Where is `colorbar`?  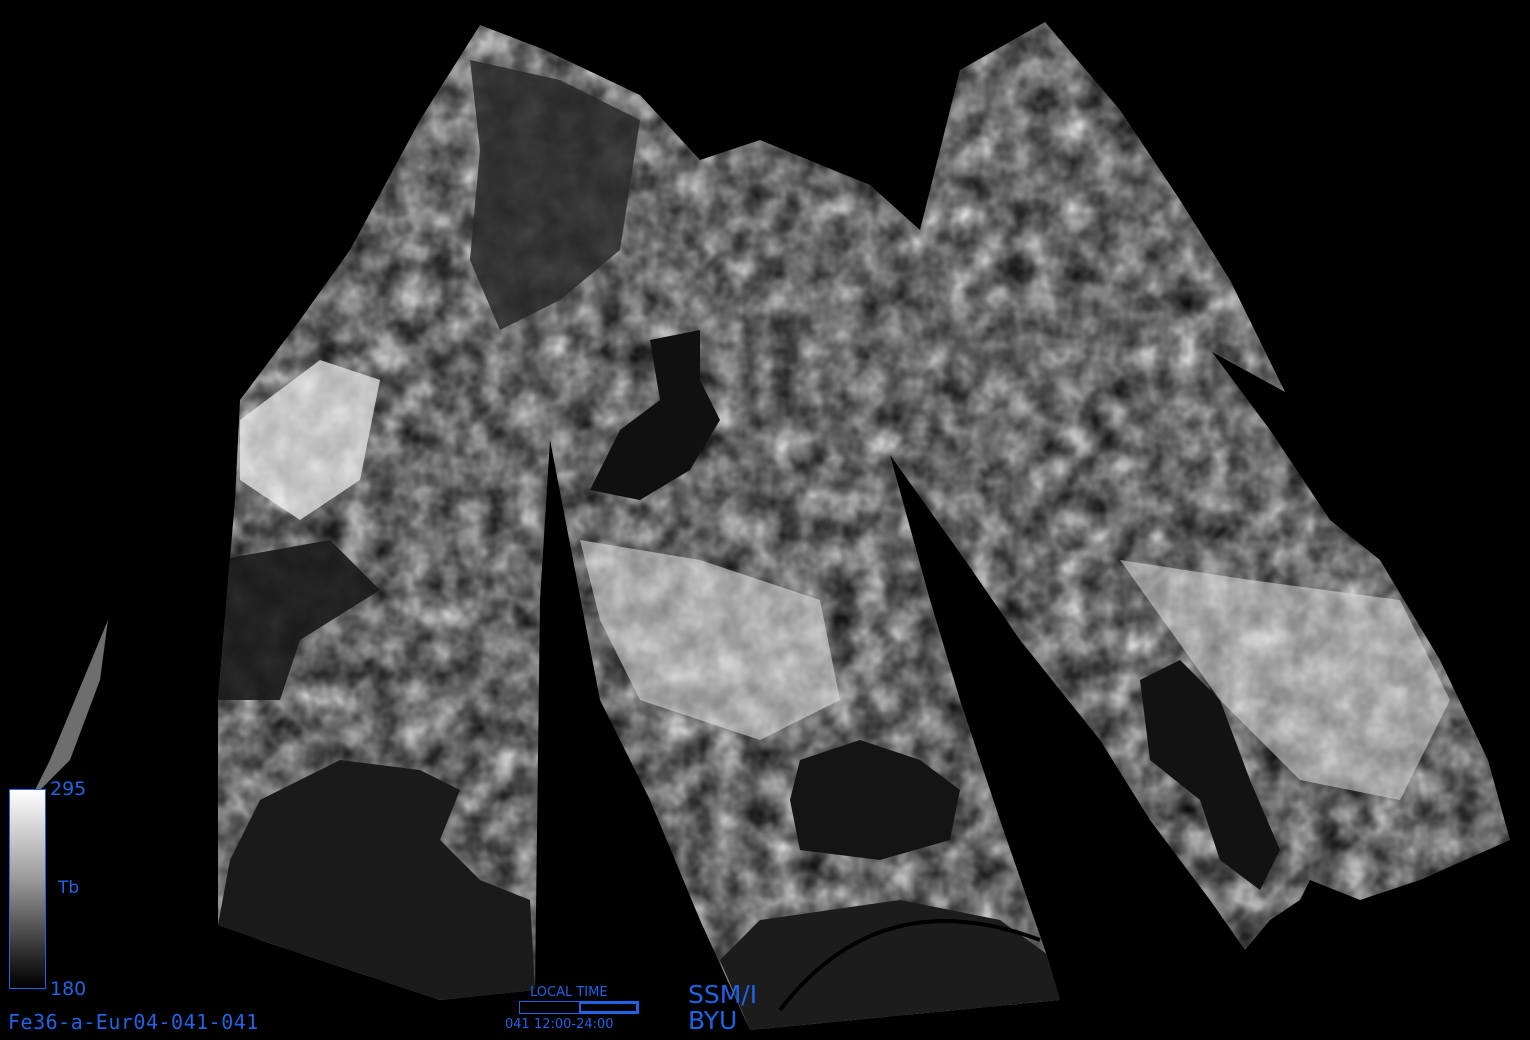 colorbar is located at coordinates (27, 889).